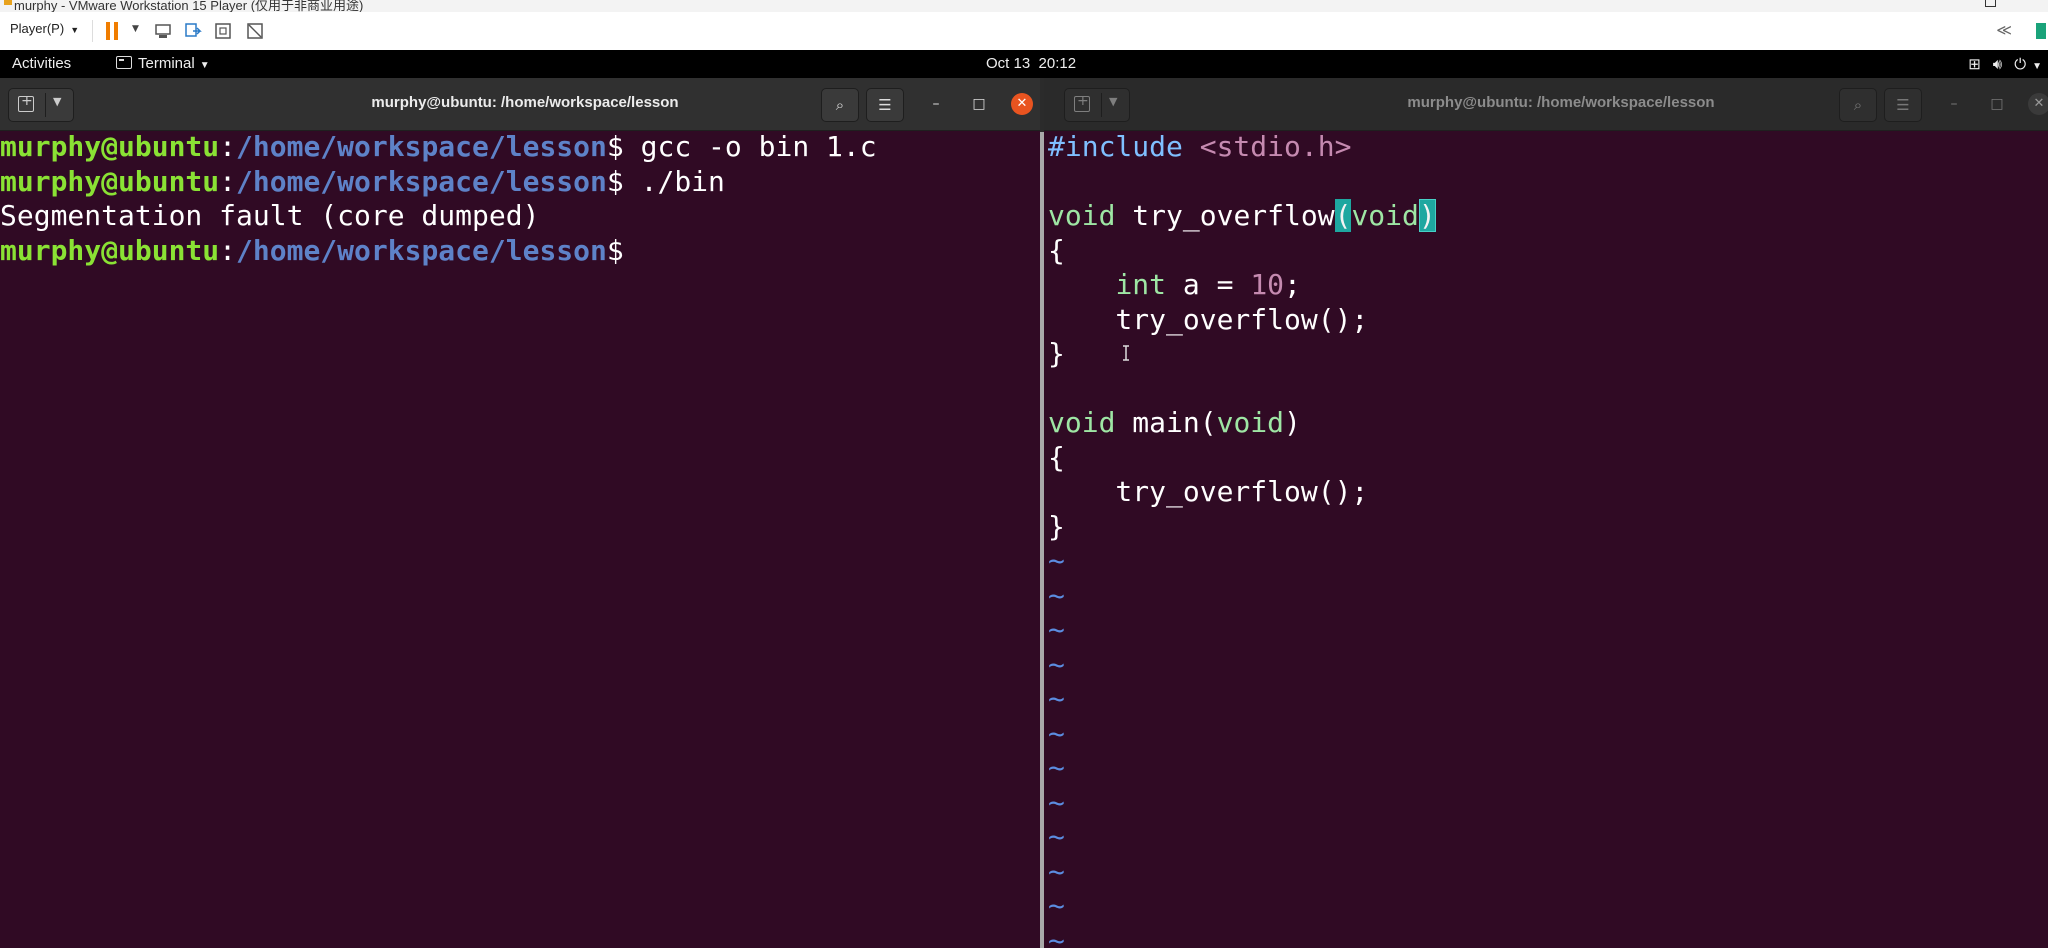  Describe the element at coordinates (1024, 31) in the screenshot. I see `vmware-toolbar: Player(P) ▼ ▼ ≪` at that location.